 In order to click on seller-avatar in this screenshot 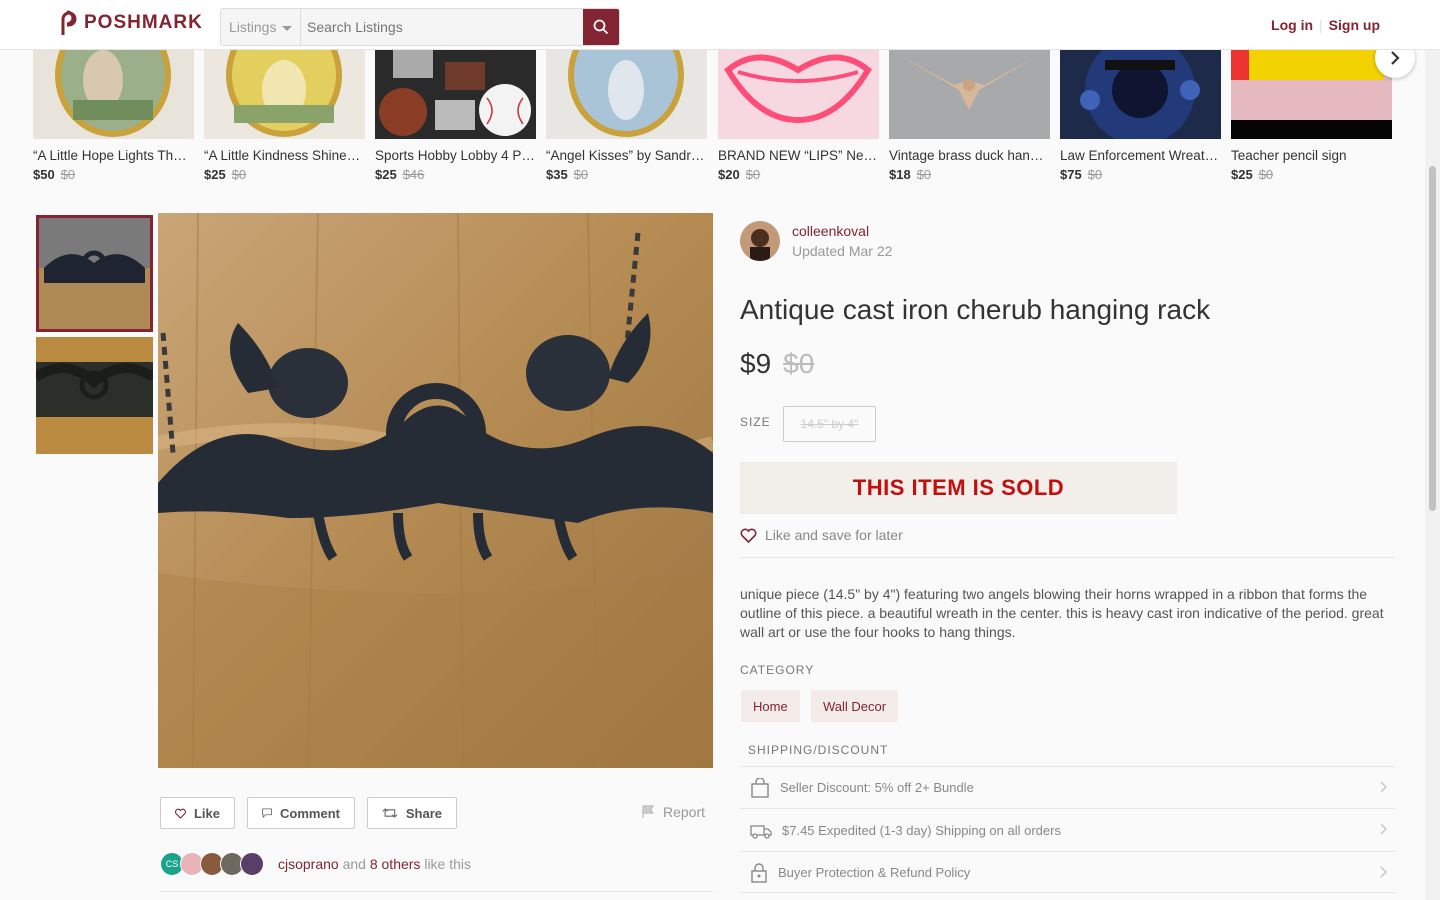, I will do `click(760, 241)`.